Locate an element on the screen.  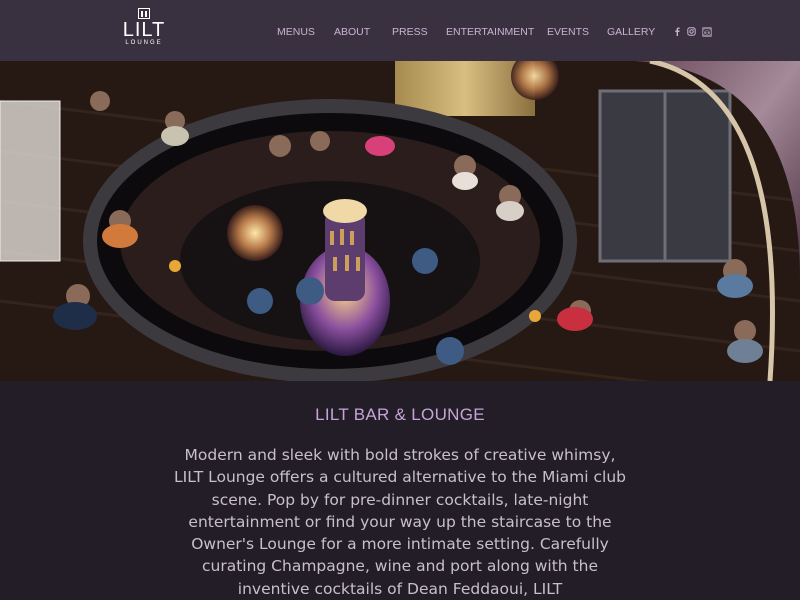
logo-text: LILT is located at coordinates (144, 30).